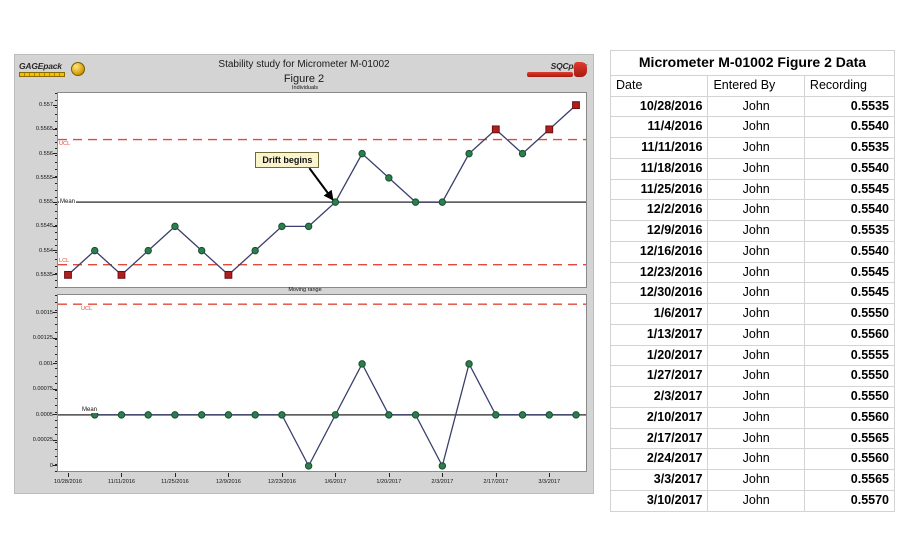 The height and width of the screenshot is (550, 900). Describe the element at coordinates (849, 189) in the screenshot. I see `cell-recording: 0.5545` at that location.